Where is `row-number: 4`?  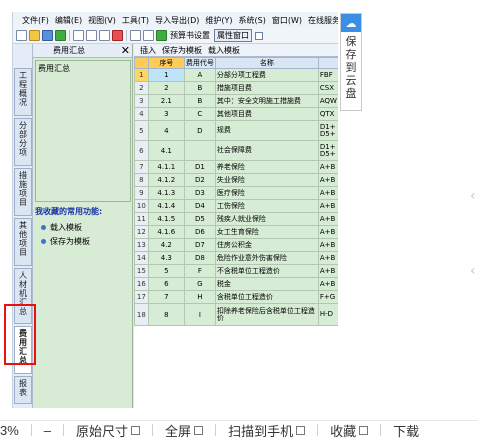
row-number: 4 is located at coordinates (141, 114).